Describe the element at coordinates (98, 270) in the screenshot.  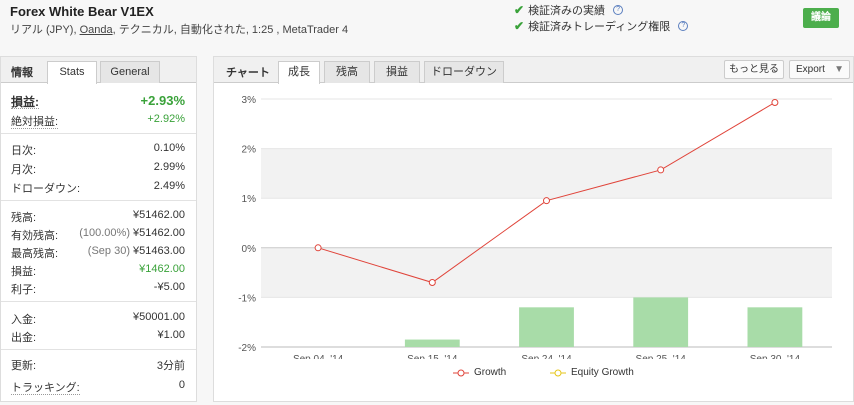
I see `profit-row: 損益: ¥1462.00` at that location.